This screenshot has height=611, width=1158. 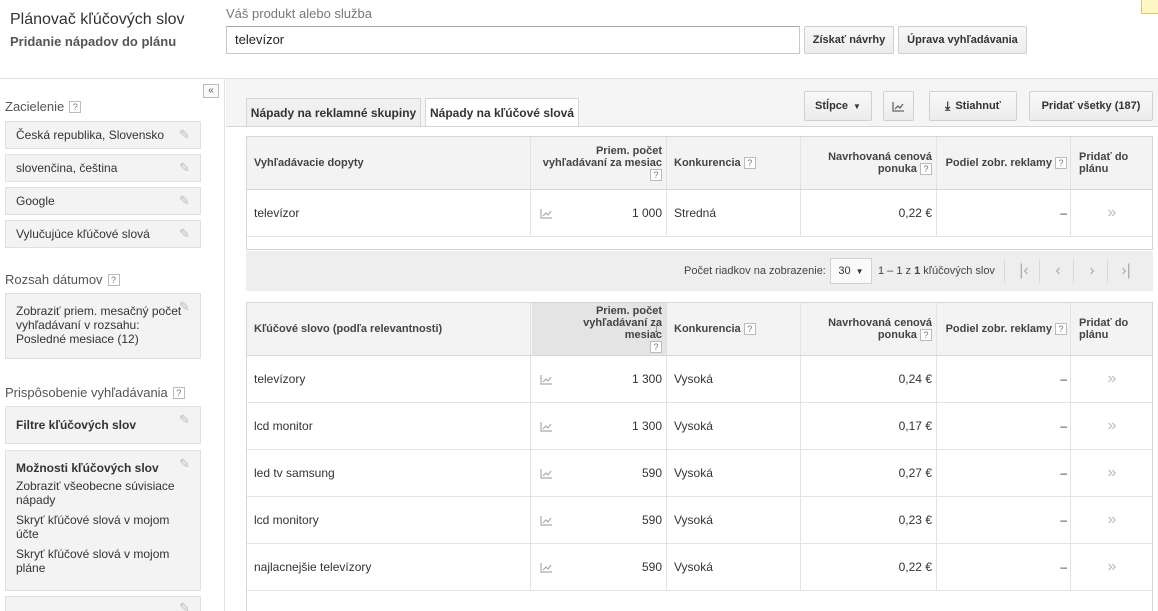 I want to click on keyword-options-title: Možnosti kľúčových slov, so click(x=87, y=468).